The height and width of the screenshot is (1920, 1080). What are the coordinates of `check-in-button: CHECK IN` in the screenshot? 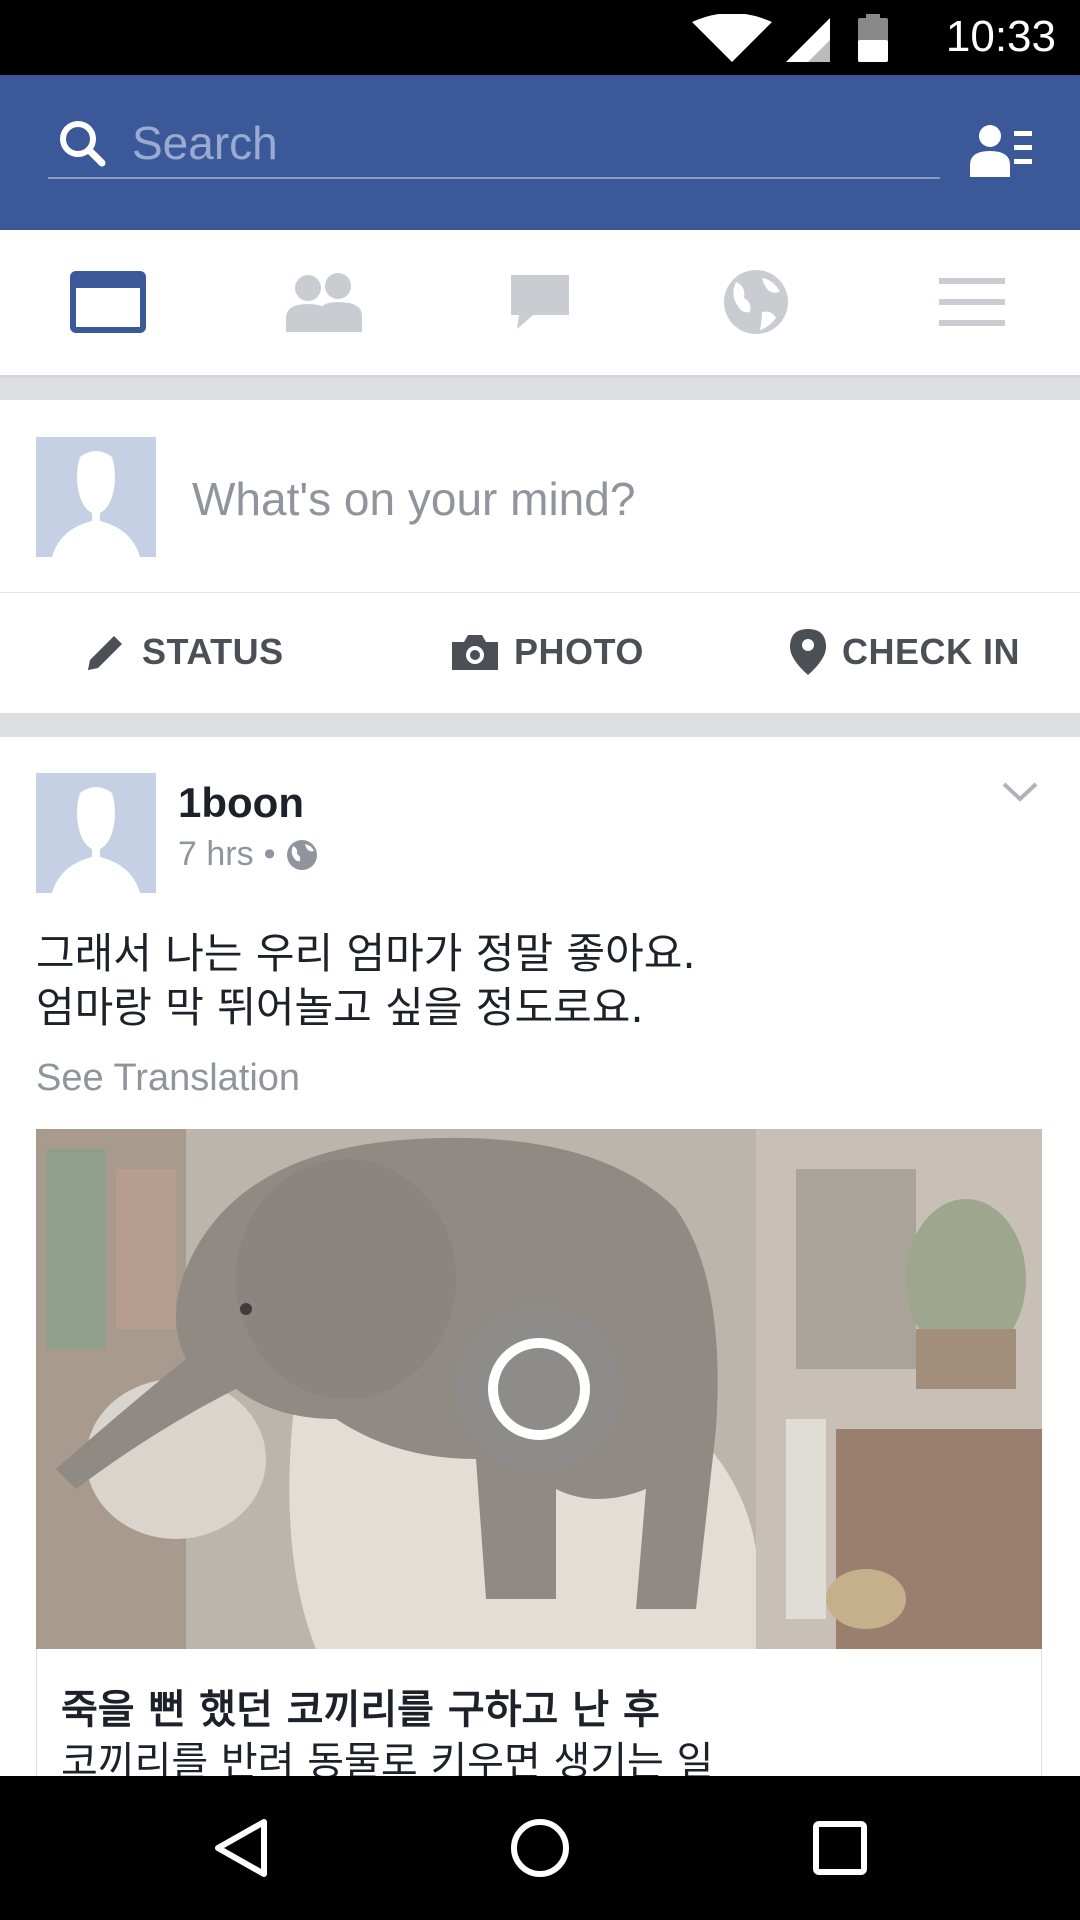 It's located at (904, 652).